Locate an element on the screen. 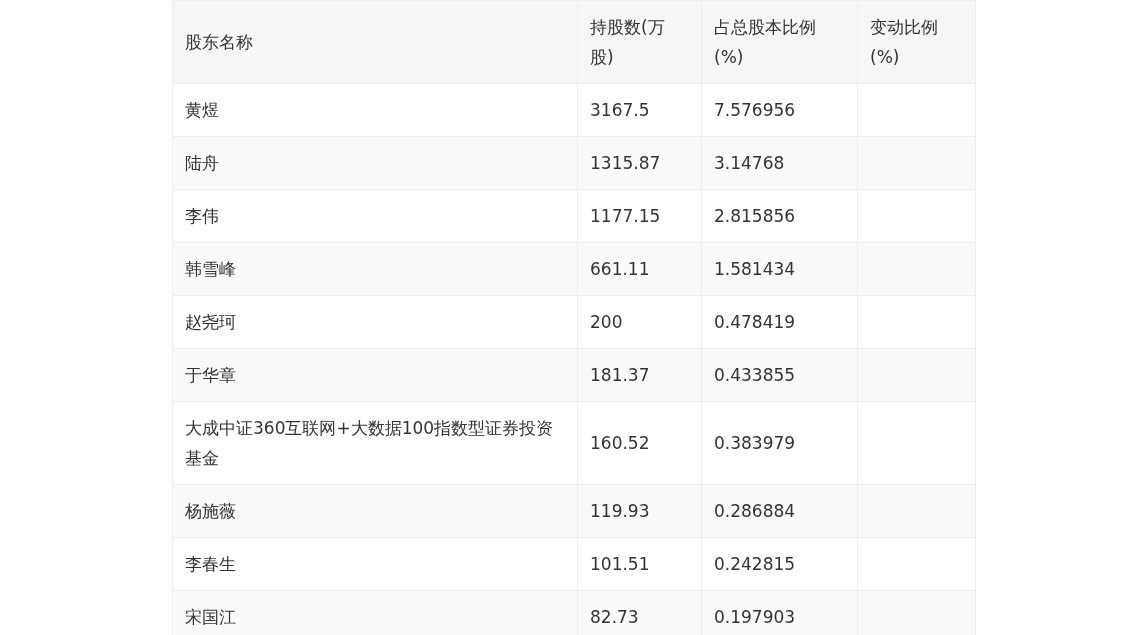  column-header: 持股数(万股) is located at coordinates (639, 42).